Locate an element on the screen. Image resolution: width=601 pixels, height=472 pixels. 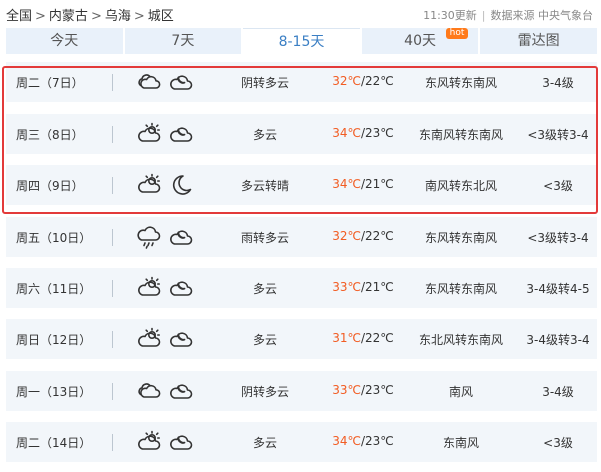
breadcrumb-item: 全国 is located at coordinates (19, 16).